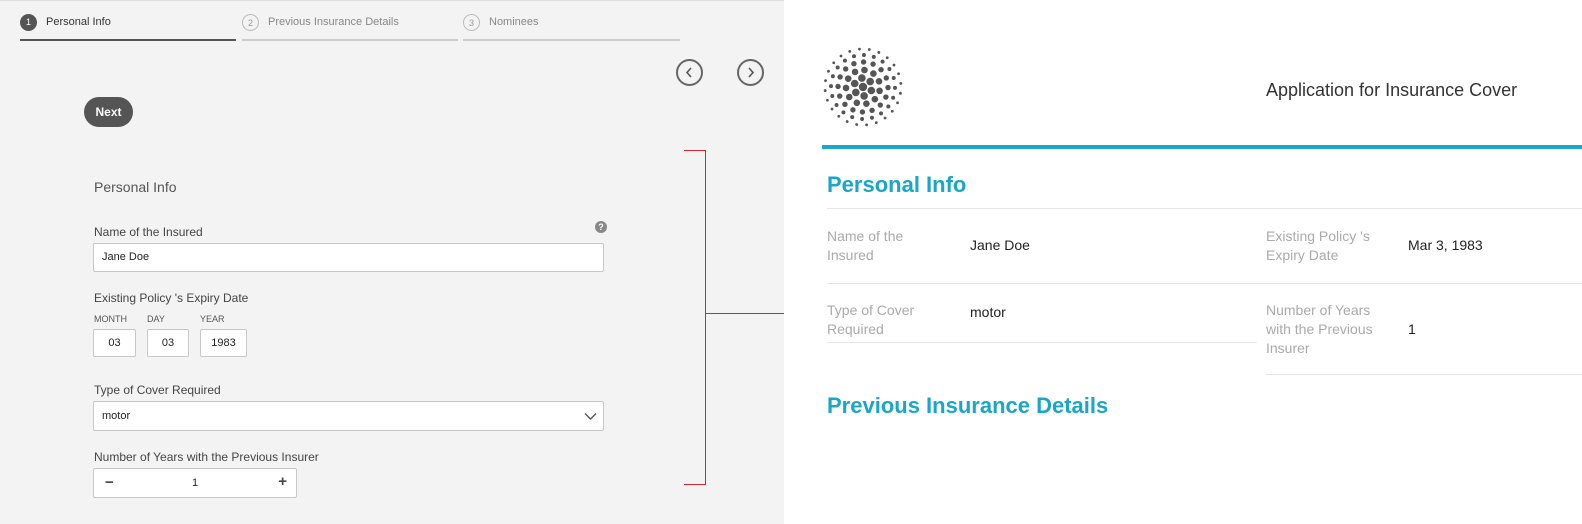 This screenshot has height=524, width=1582. Describe the element at coordinates (705, 317) in the screenshot. I see `bracket-vertical` at that location.